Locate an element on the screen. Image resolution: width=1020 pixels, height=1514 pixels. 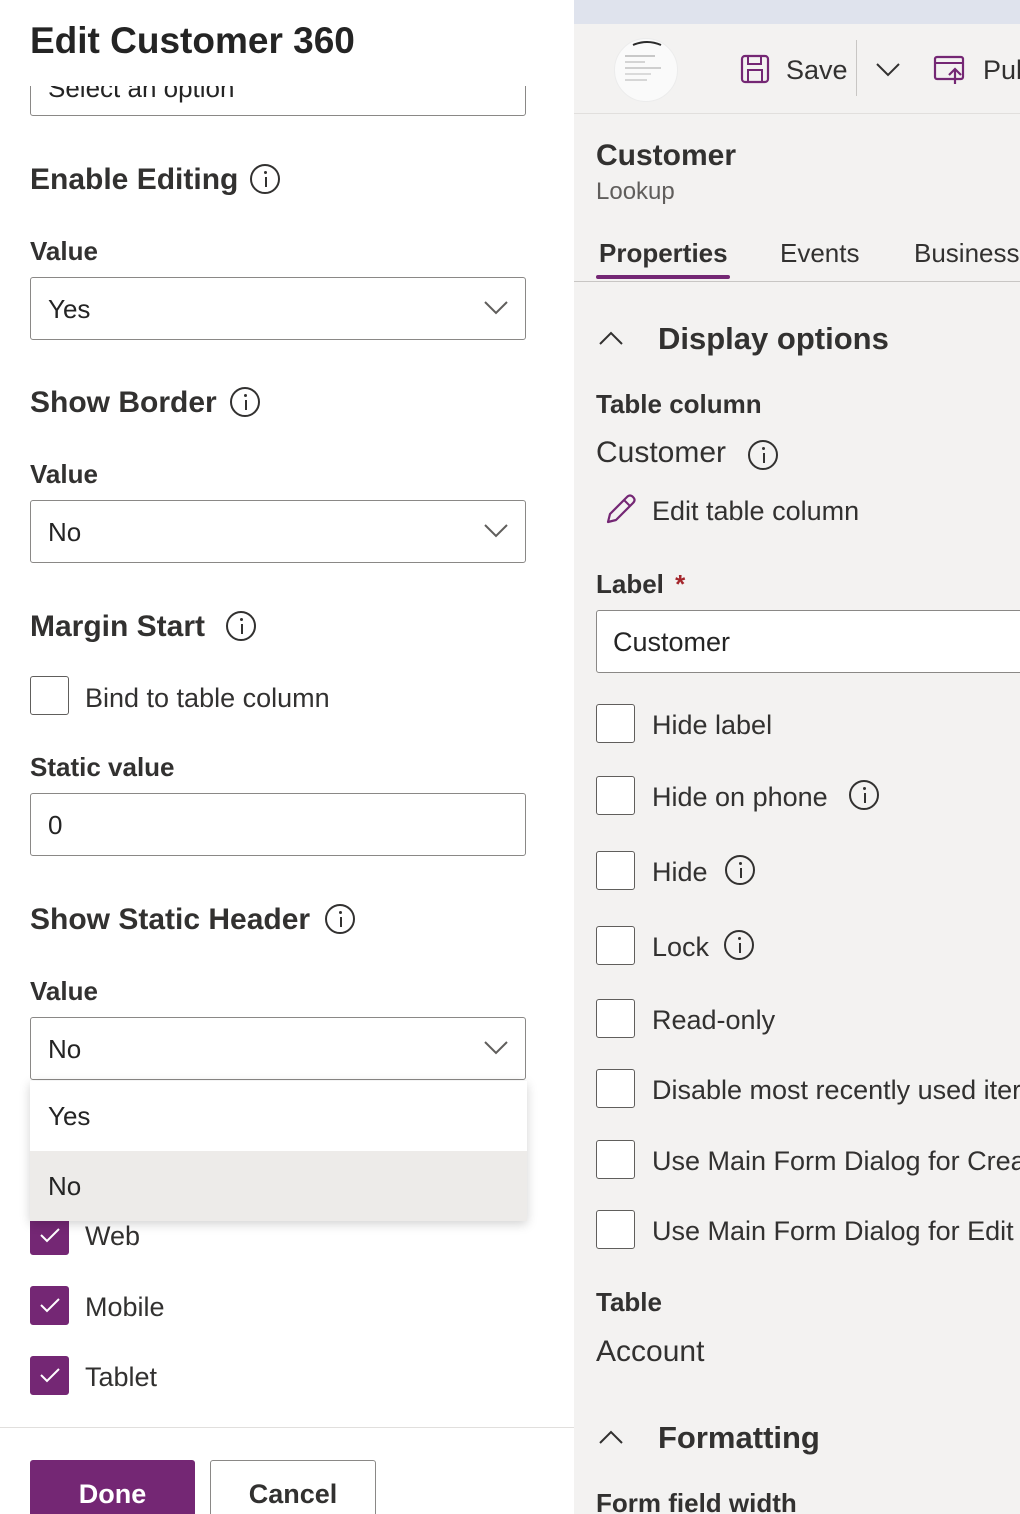
display-options-heading: Display options is located at coordinates (773, 339).